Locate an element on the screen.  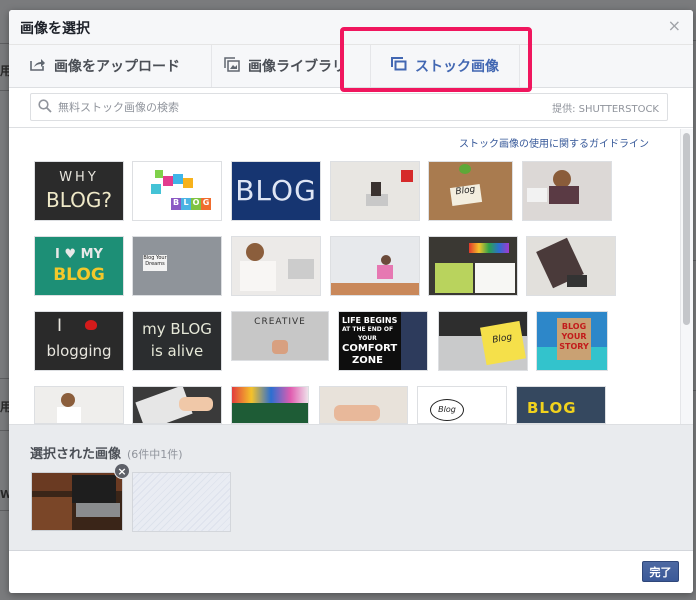
dialog-footer: 完了 is located at coordinates (351, 572).